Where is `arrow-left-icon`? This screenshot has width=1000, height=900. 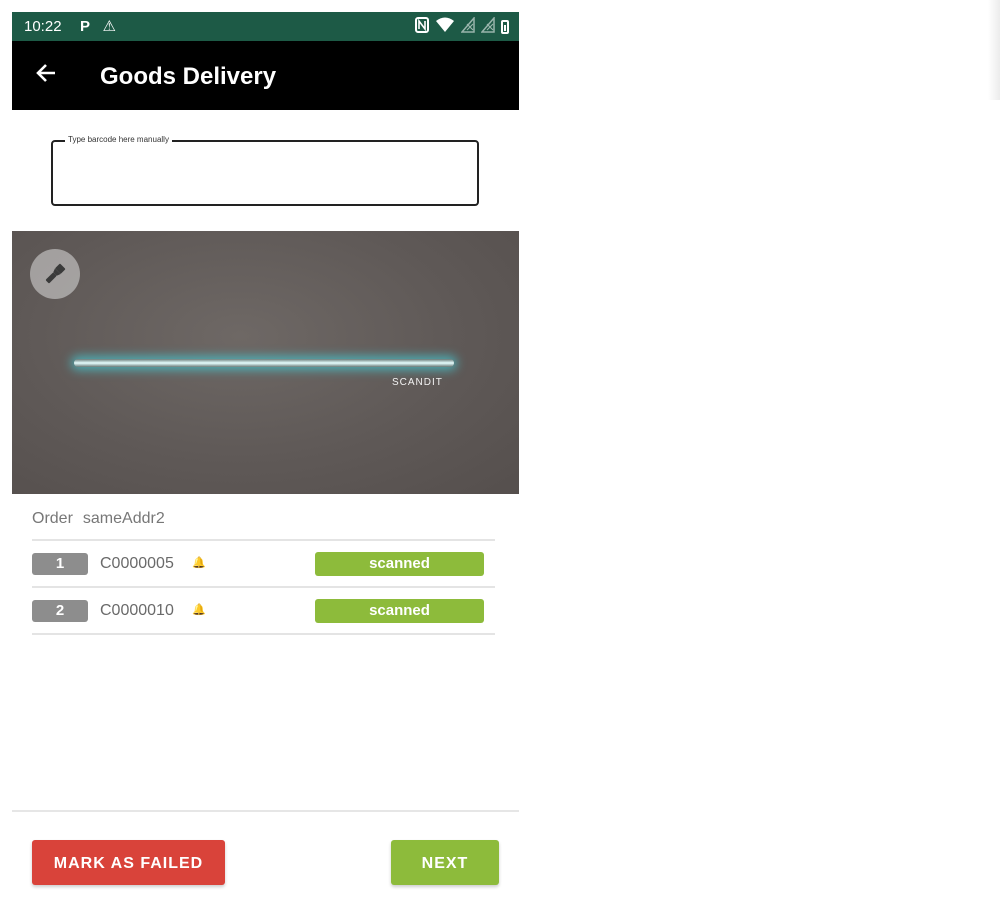 arrow-left-icon is located at coordinates (46, 75).